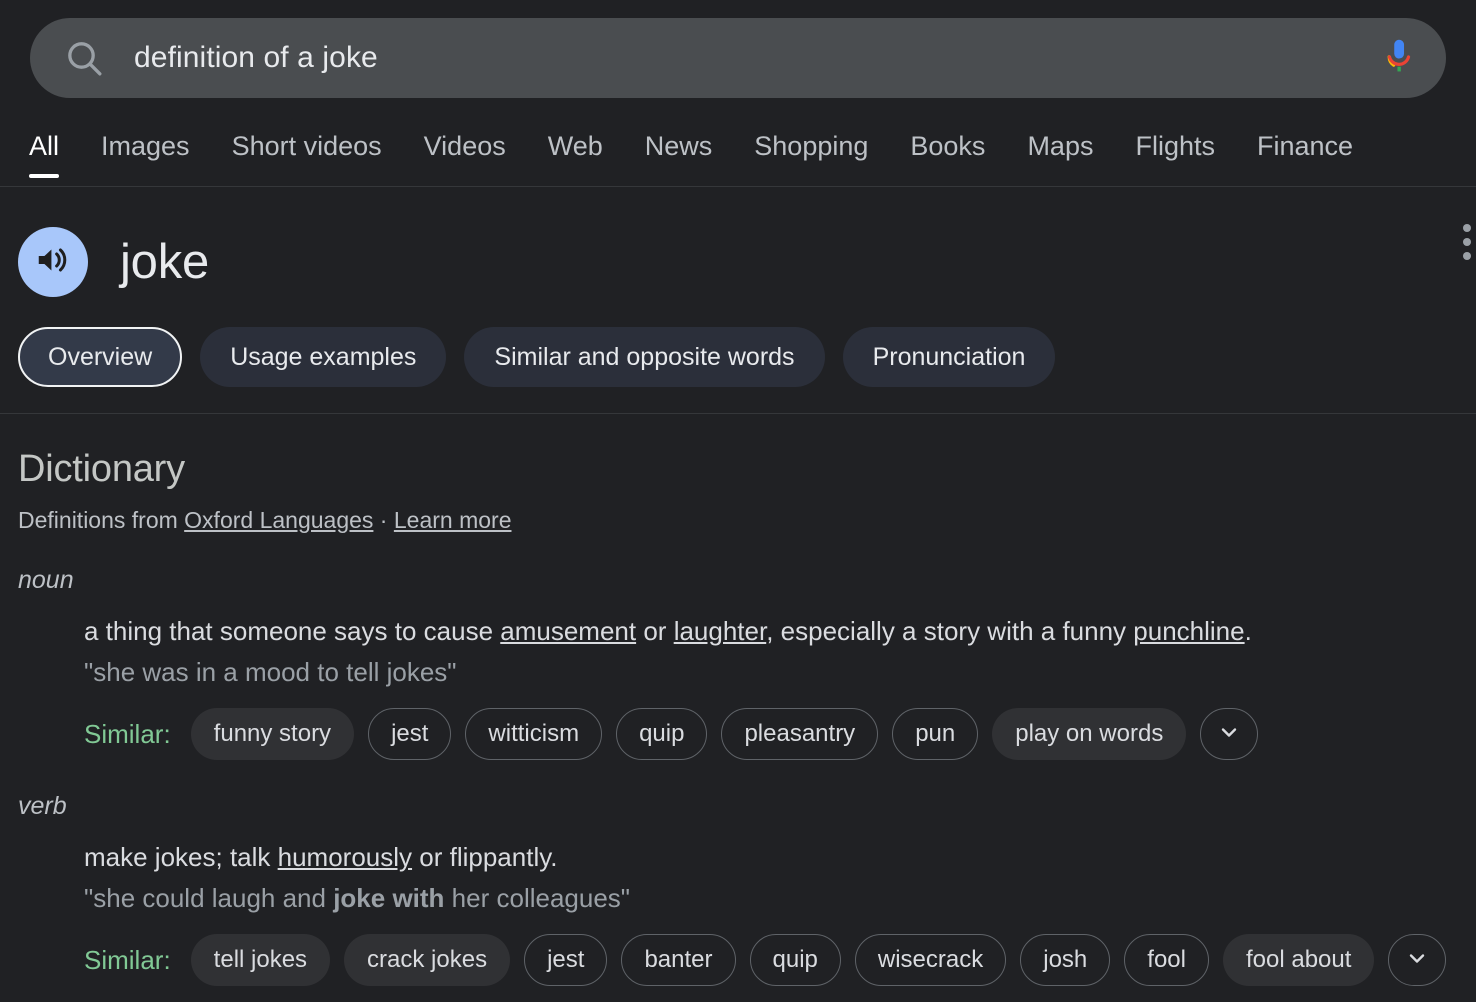 The image size is (1476, 1002). Describe the element at coordinates (935, 734) in the screenshot. I see `synonym-chip: pun` at that location.